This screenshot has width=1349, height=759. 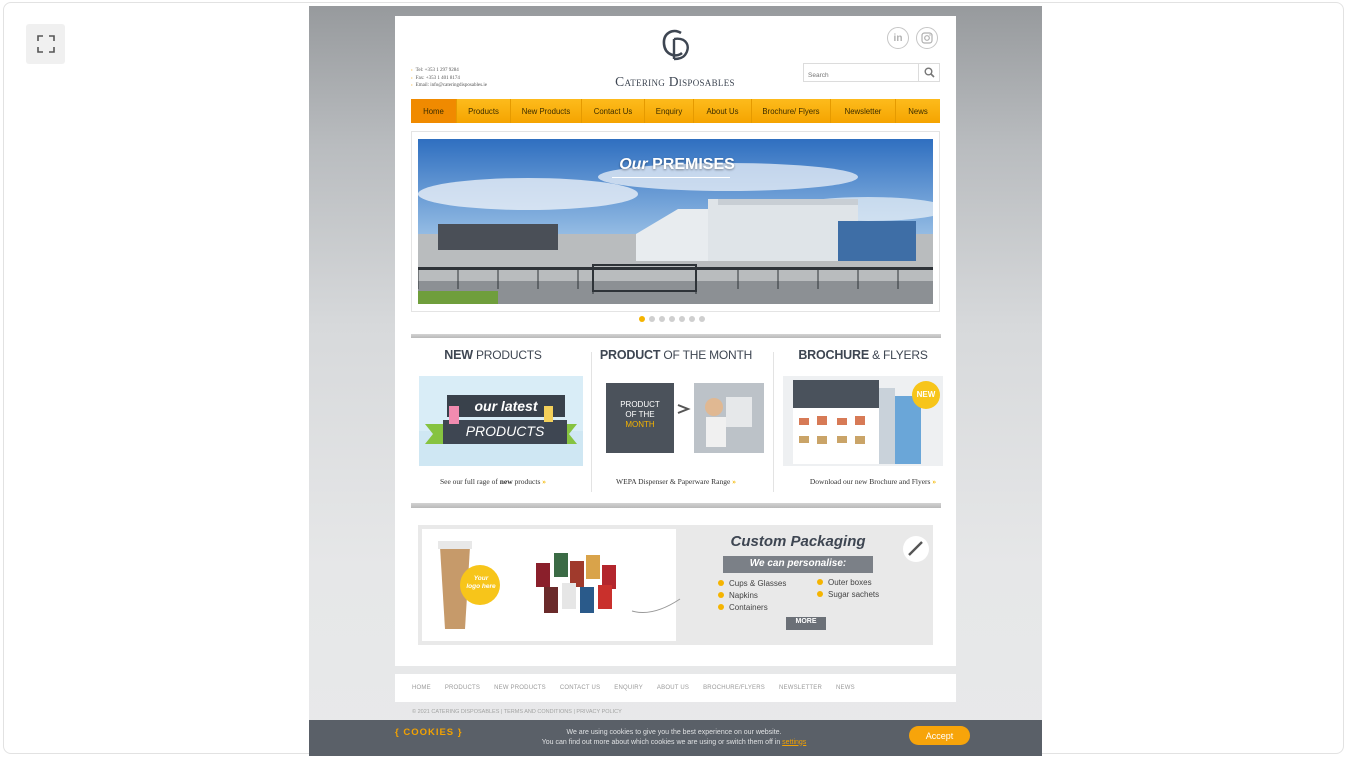 I want to click on nav-contact-us: Contact Us, so click(x=613, y=111).